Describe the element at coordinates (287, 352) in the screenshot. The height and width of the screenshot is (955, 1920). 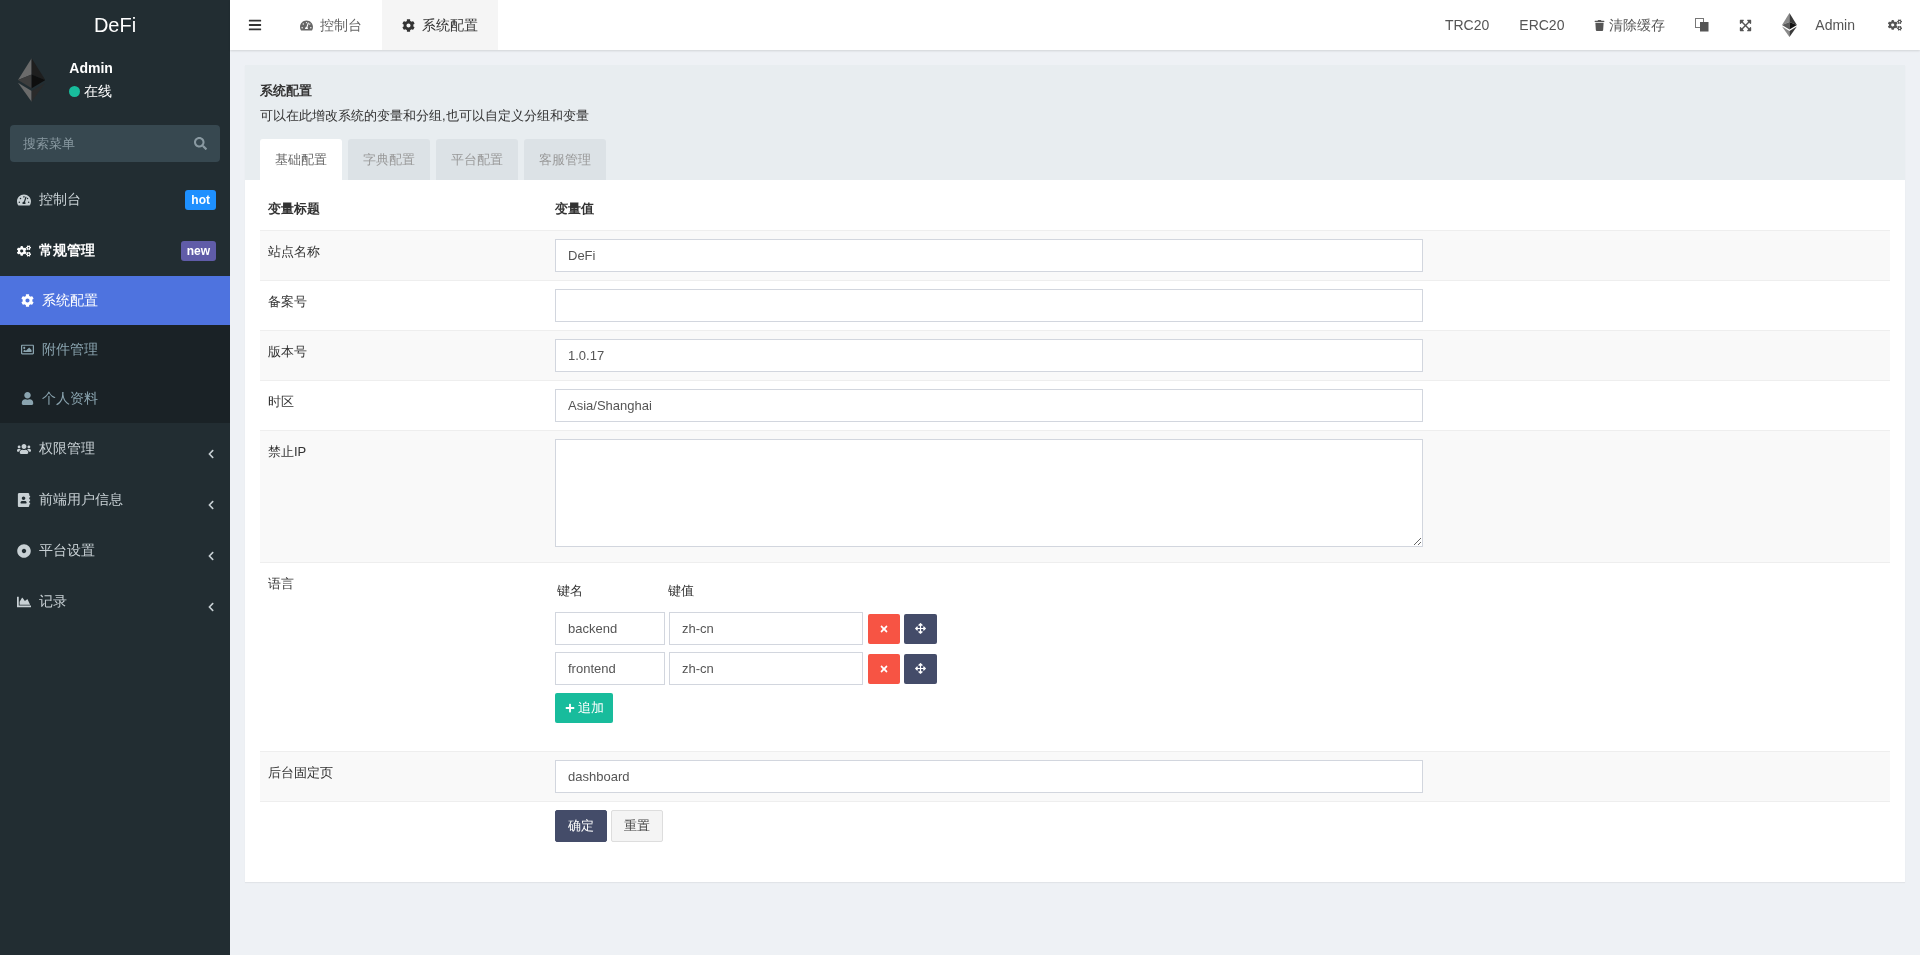
I see `field-label: 版本号` at that location.